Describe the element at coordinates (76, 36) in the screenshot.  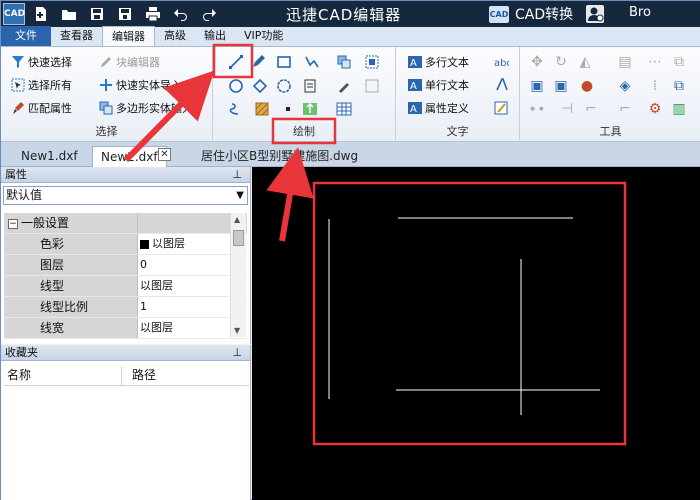
I see `tab-viewer: 查看器` at that location.